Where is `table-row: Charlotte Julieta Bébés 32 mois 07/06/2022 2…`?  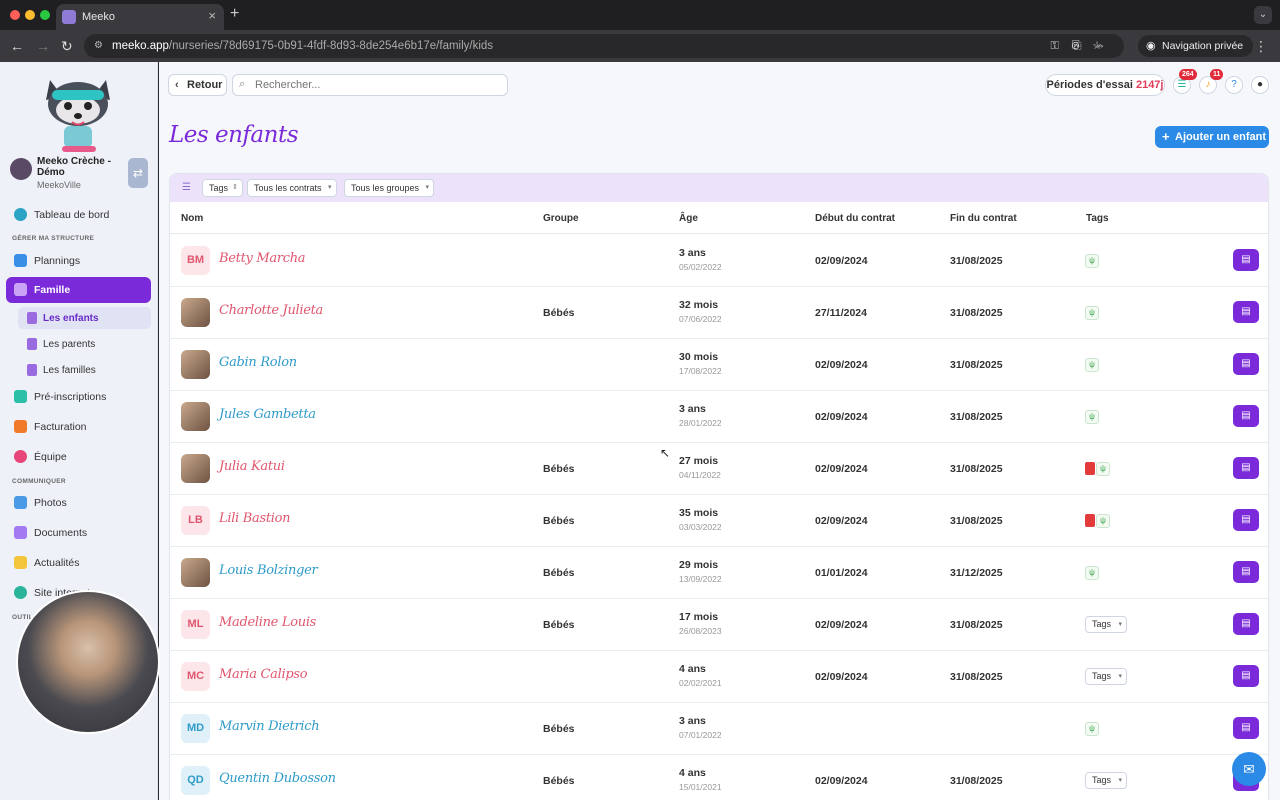
table-row: Charlotte Julieta Bébés 32 mois 07/06/2022 2… is located at coordinates (719, 313).